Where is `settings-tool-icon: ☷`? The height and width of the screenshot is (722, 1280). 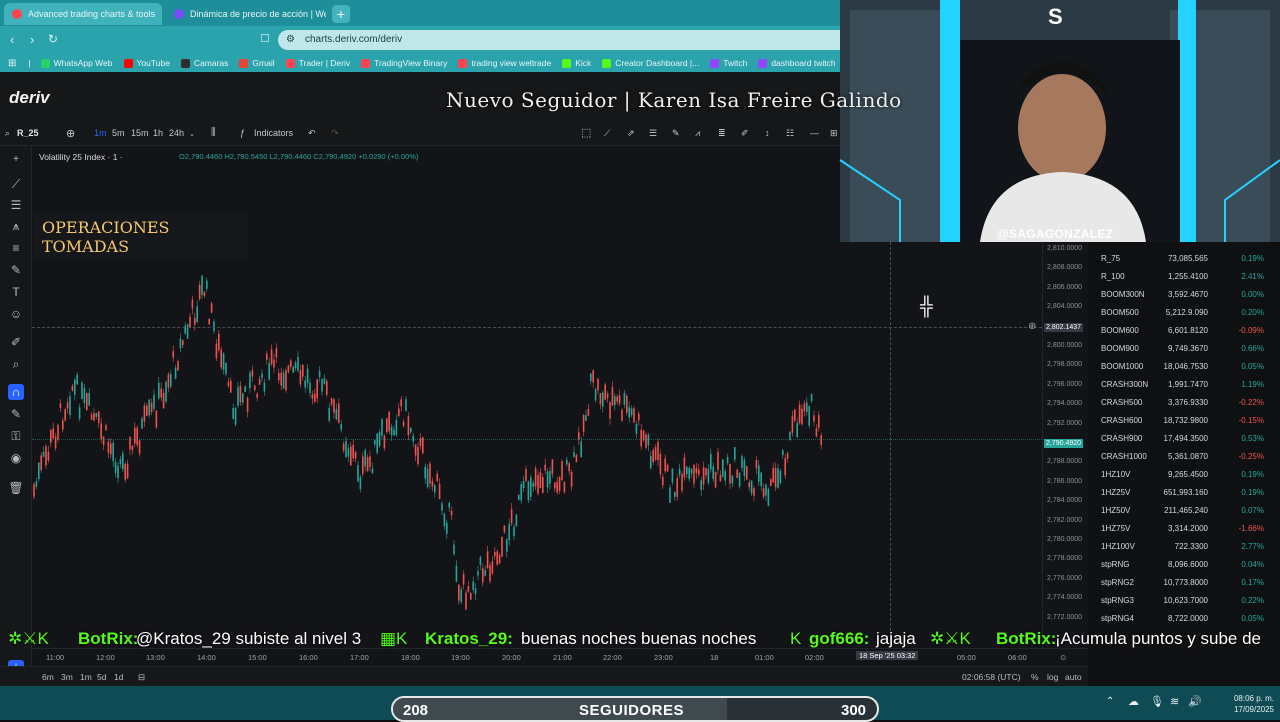 settings-tool-icon: ☷ is located at coordinates (790, 133).